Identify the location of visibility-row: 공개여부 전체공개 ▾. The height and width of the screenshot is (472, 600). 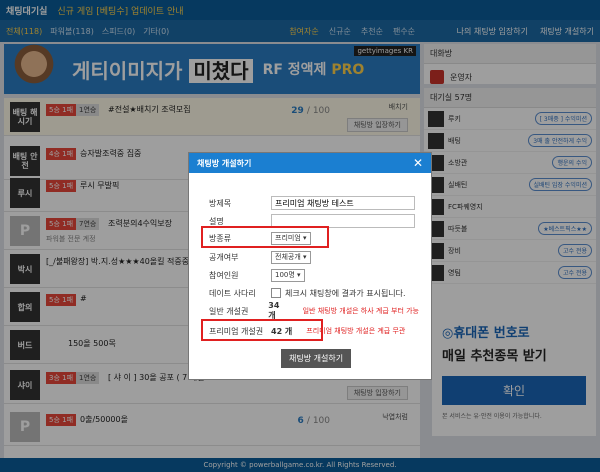
(314, 257).